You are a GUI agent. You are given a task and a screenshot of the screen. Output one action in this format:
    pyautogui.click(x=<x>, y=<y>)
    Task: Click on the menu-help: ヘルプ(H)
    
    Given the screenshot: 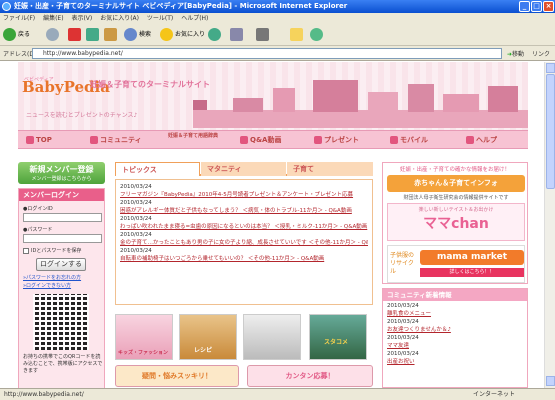 What is the action you would take?
    pyautogui.click(x=194, y=18)
    